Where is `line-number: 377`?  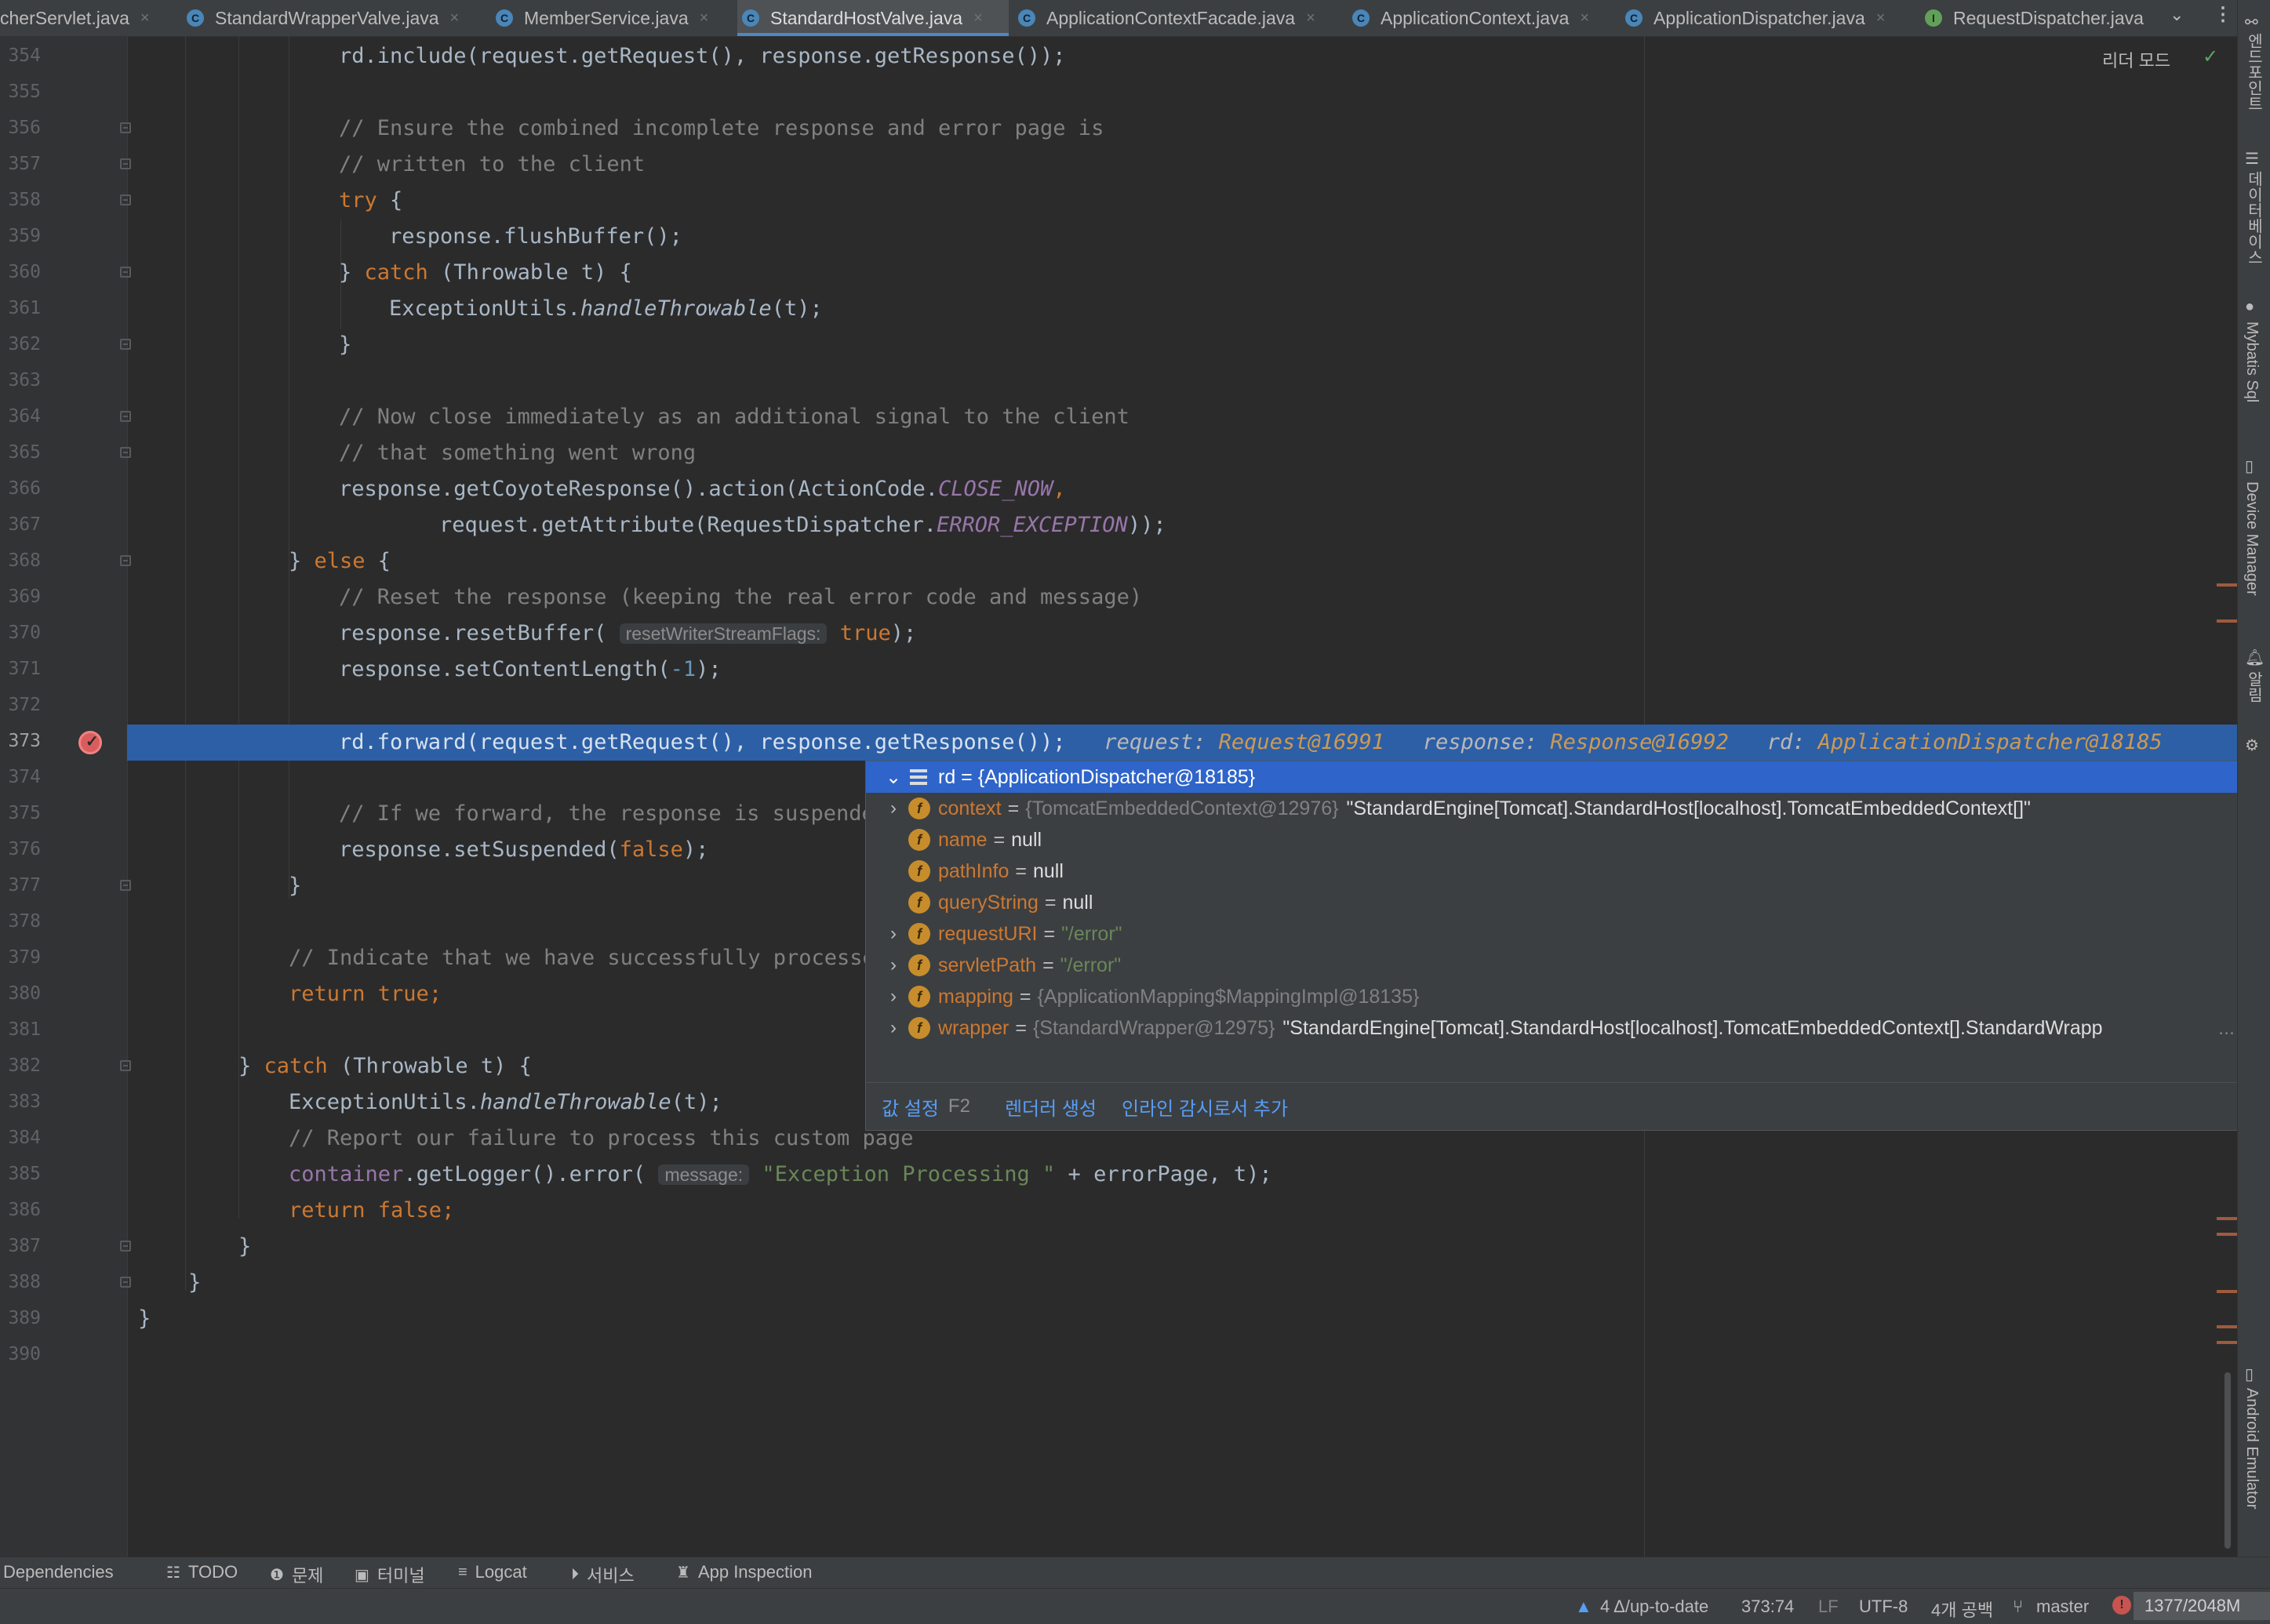
line-number: 377 is located at coordinates (20, 885).